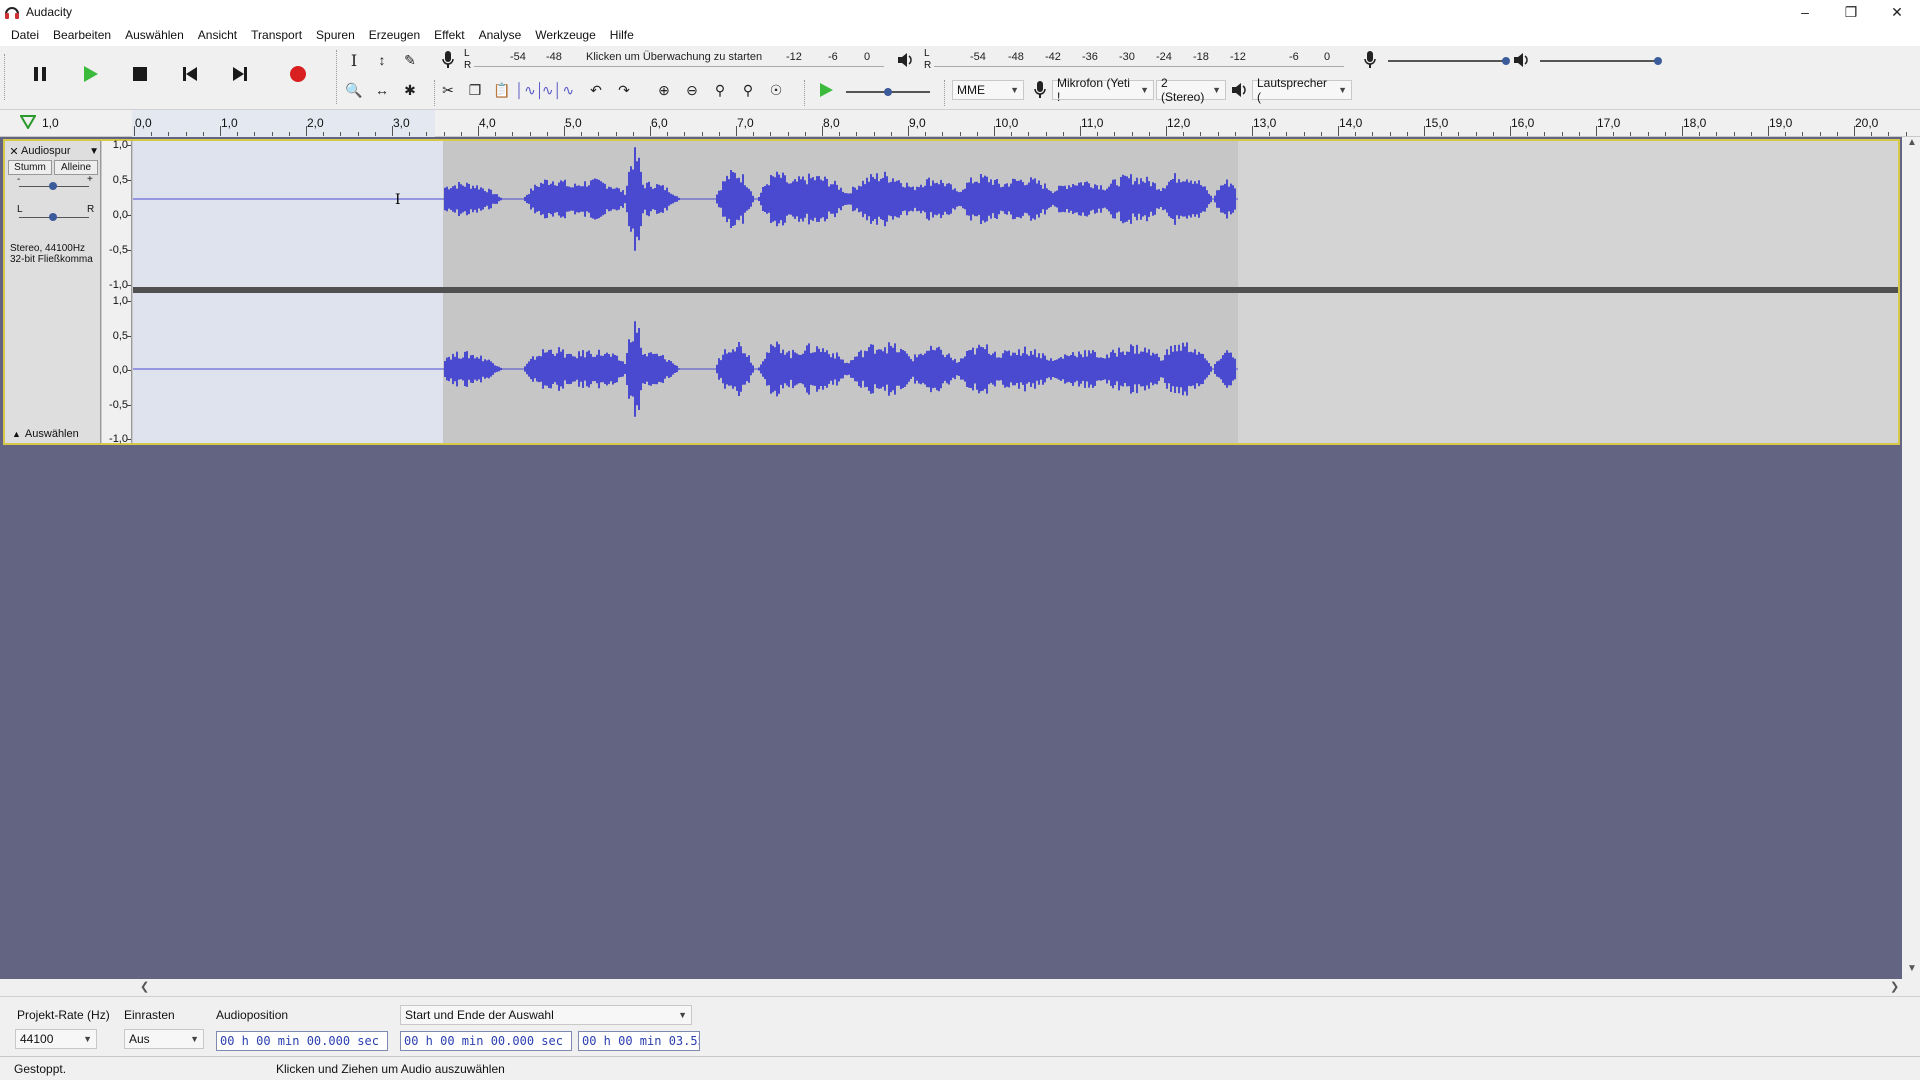  I want to click on menu-erzeugen: Erzeugen, so click(394, 35).